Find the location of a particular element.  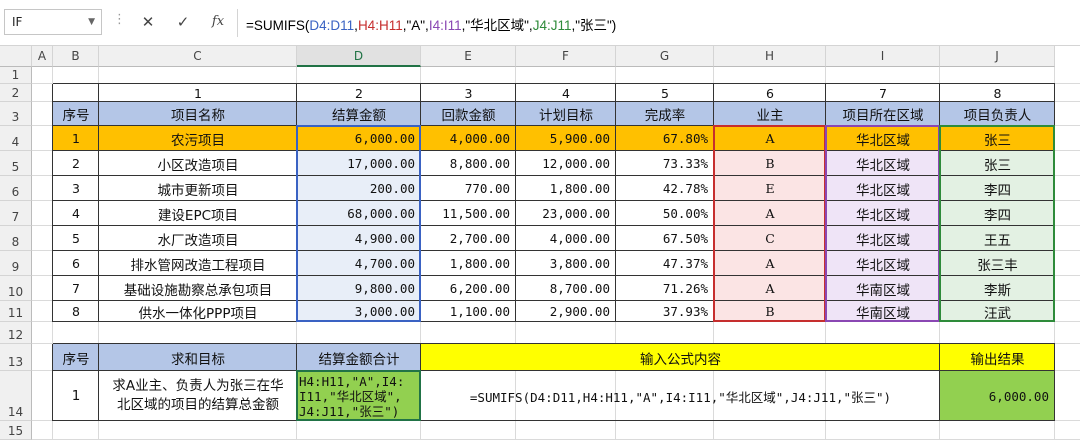

summary-header-no: 序号 is located at coordinates (76, 357).